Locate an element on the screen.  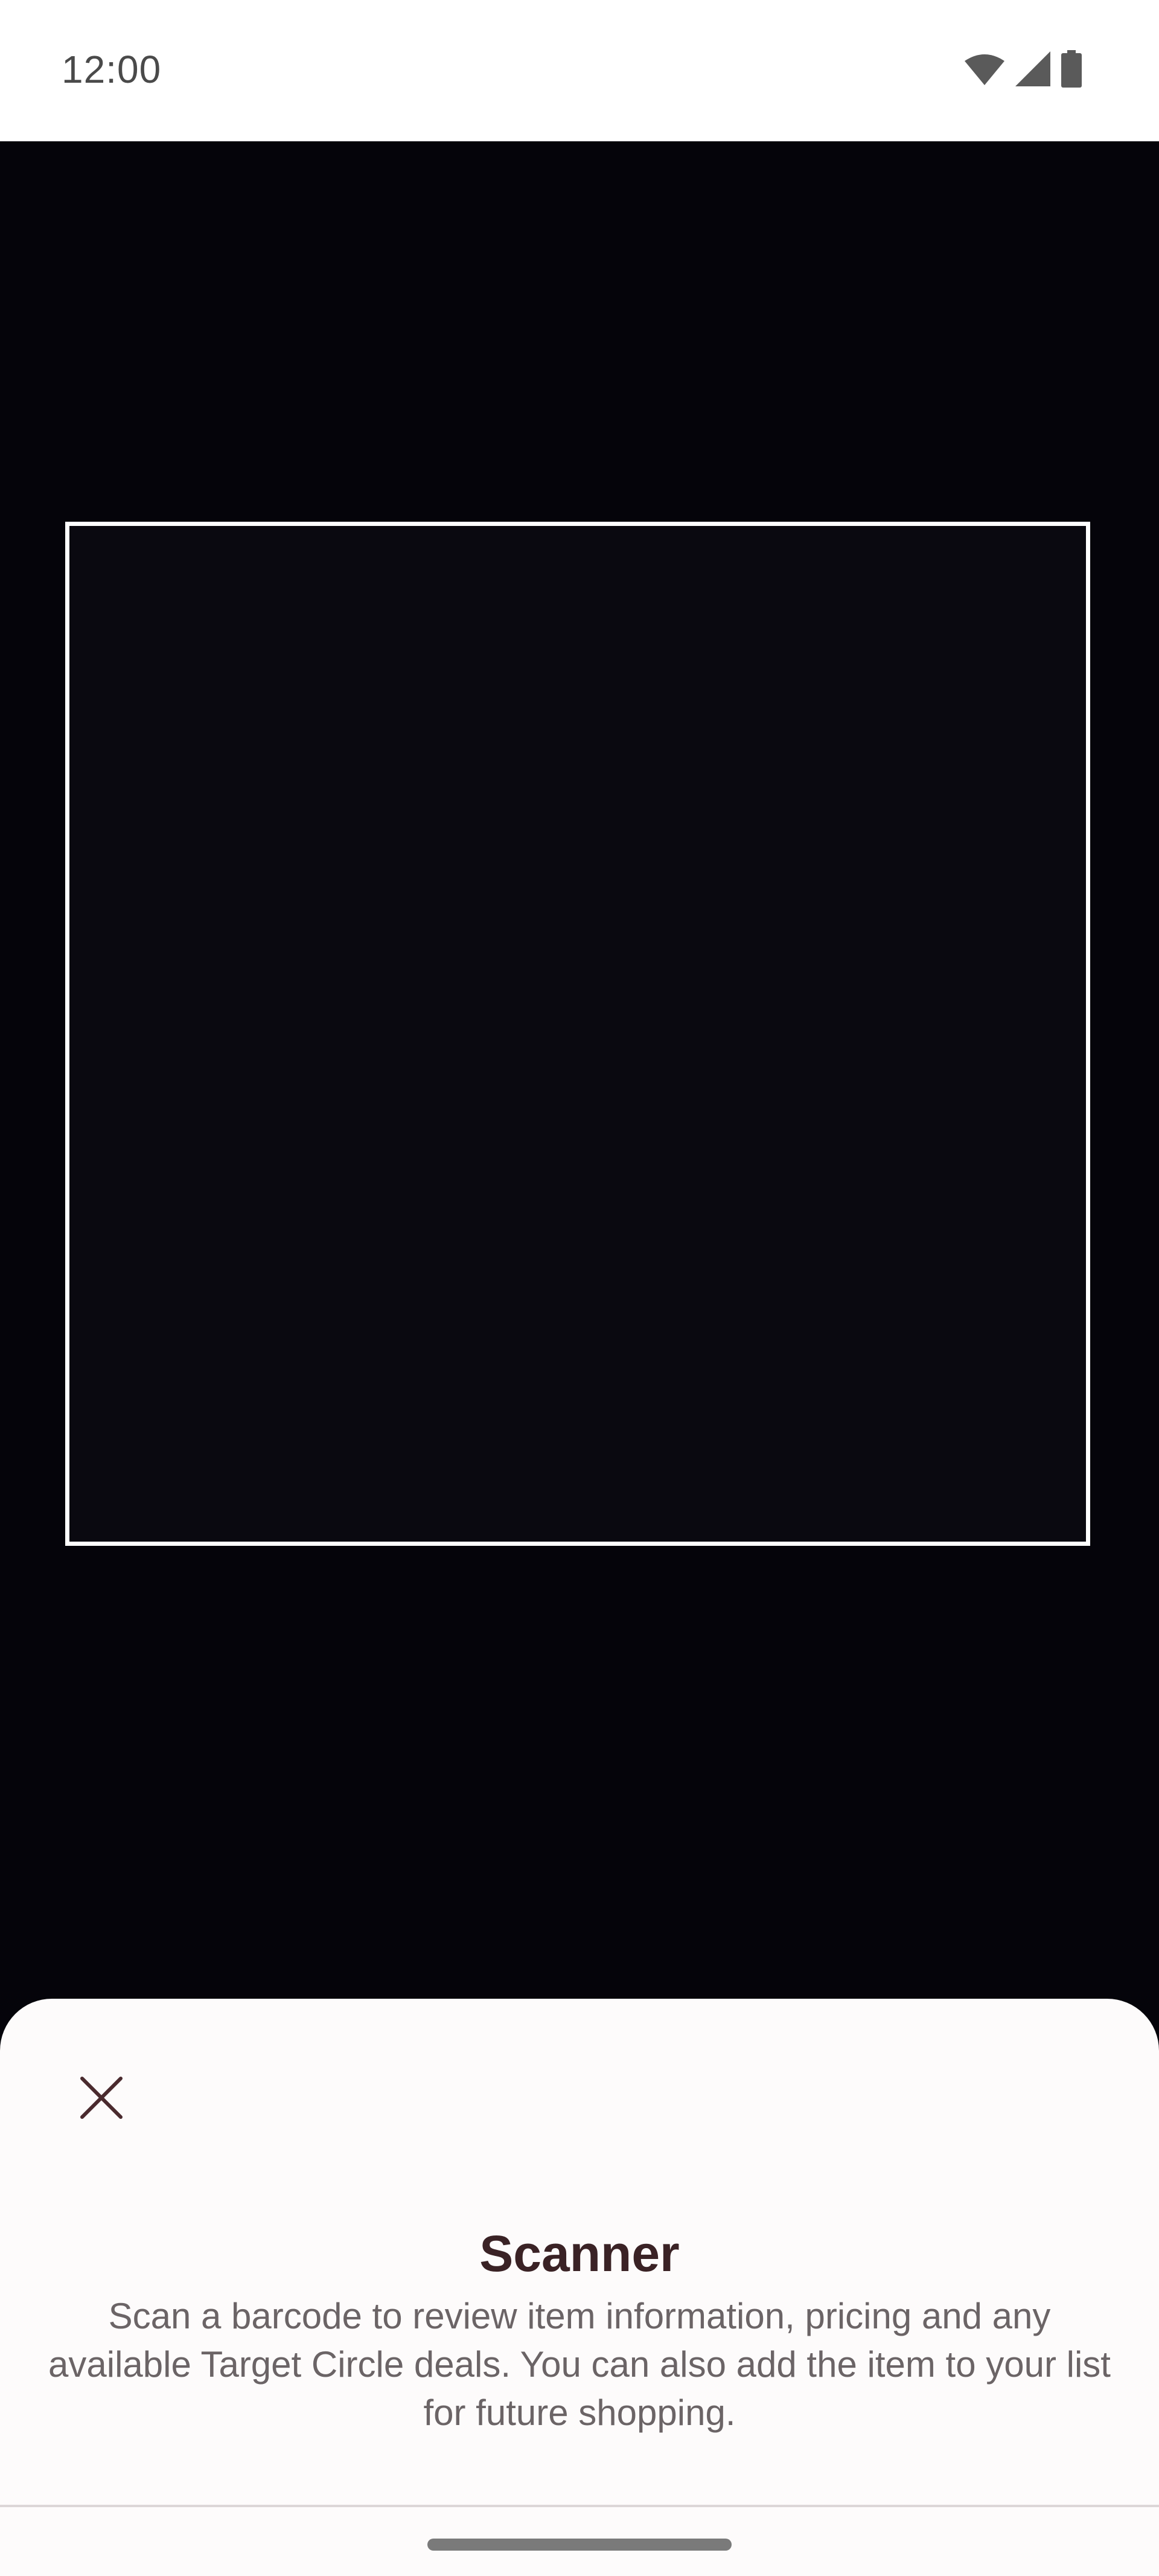
home-indicator is located at coordinates (579, 2545).